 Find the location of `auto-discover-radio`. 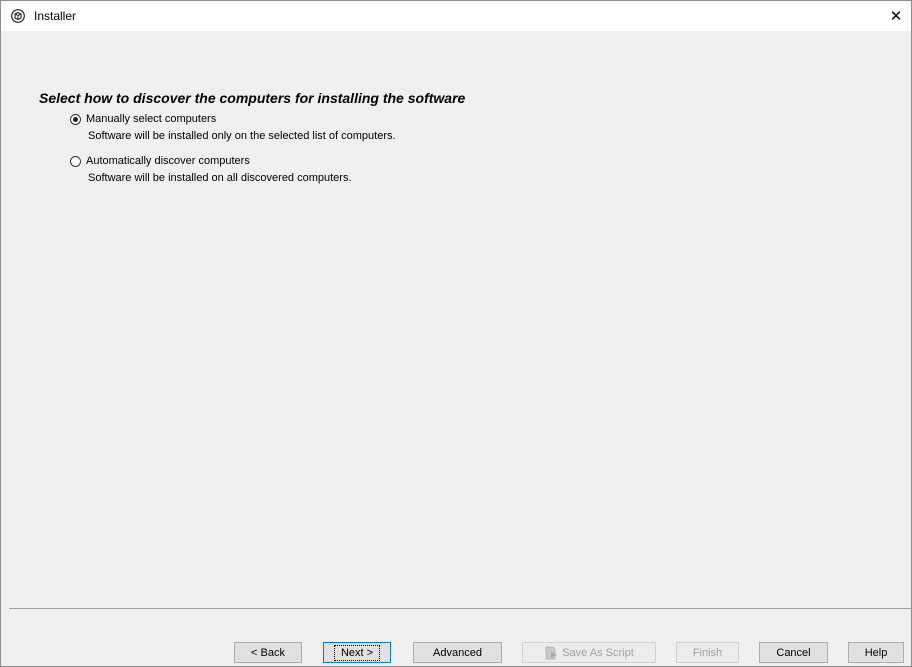

auto-discover-radio is located at coordinates (75, 161).